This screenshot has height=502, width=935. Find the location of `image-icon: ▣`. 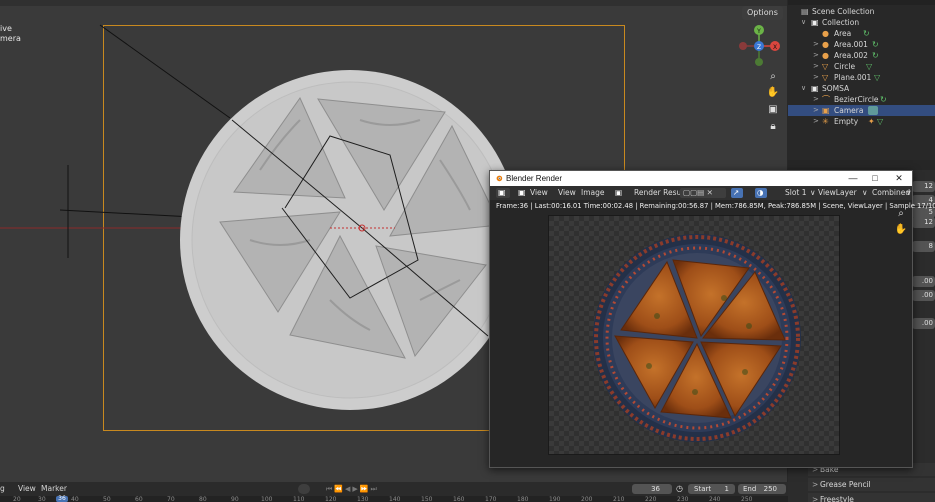

image-icon: ▣ is located at coordinates (619, 192).